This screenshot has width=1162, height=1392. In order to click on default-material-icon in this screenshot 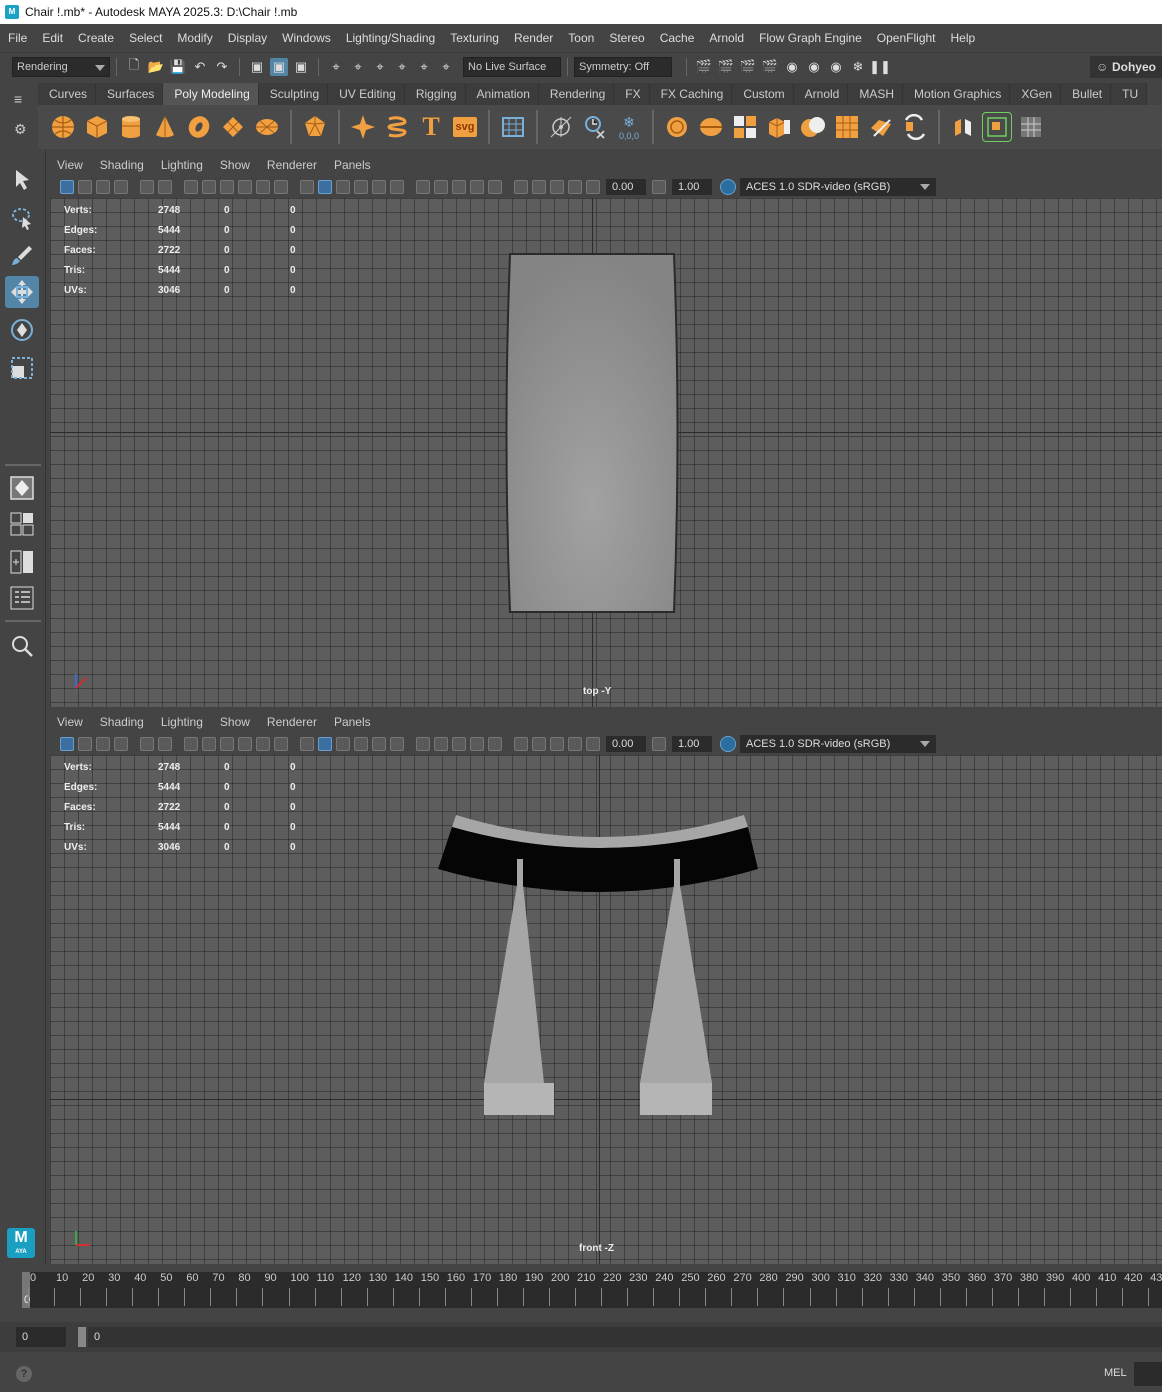, I will do `click(343, 744)`.